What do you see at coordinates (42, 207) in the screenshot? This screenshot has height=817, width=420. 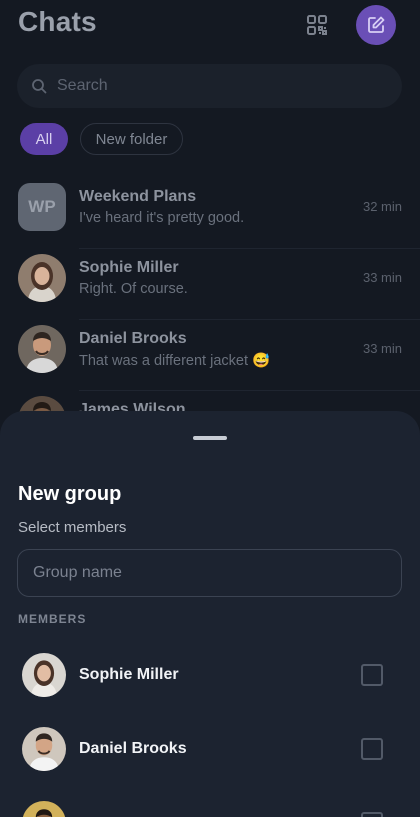 I see `avatar: WP` at bounding box center [42, 207].